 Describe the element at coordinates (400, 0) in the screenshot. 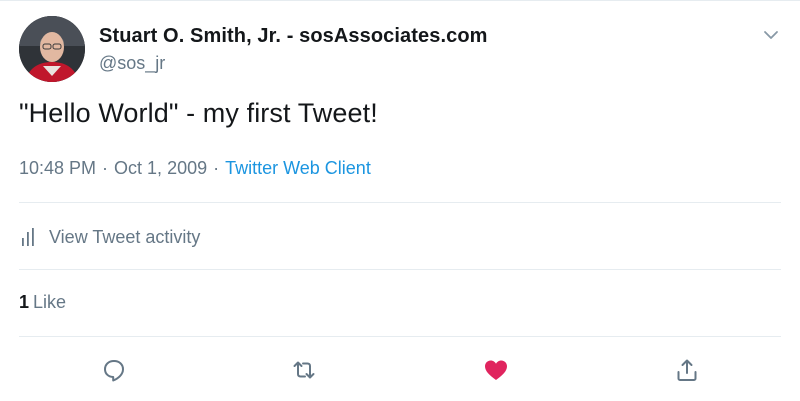

I see `top-divider` at that location.